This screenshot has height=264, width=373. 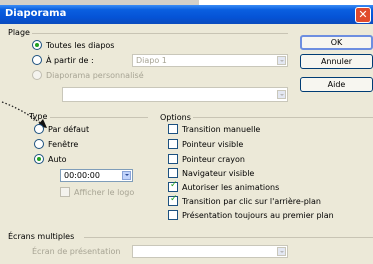 I want to click on checkbox-afficher-le-logo, so click(x=65, y=192).